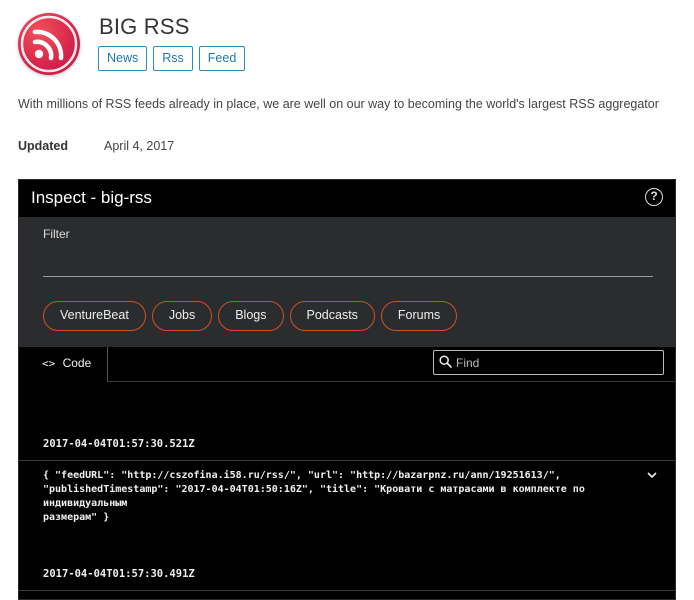  What do you see at coordinates (43, 146) in the screenshot?
I see `updated-label: Updated` at bounding box center [43, 146].